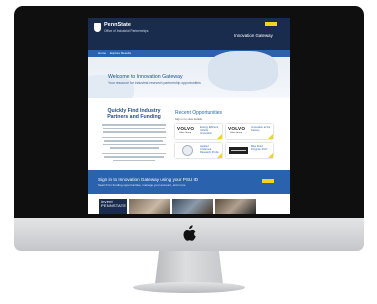 The width and height of the screenshot is (377, 304). What do you see at coordinates (189, 267) in the screenshot?
I see `monitor-stand-neck` at bounding box center [189, 267].